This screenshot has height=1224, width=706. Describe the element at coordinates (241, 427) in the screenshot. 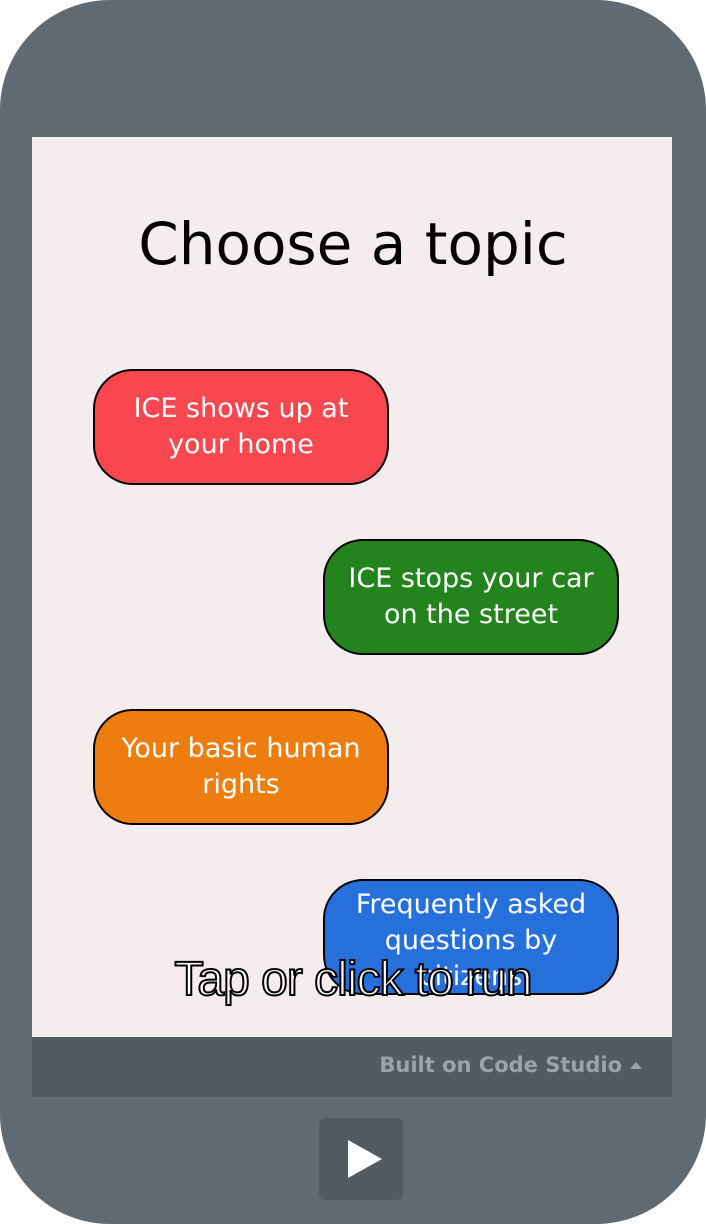

I see `topic-button-home: ICE shows up at your home` at that location.